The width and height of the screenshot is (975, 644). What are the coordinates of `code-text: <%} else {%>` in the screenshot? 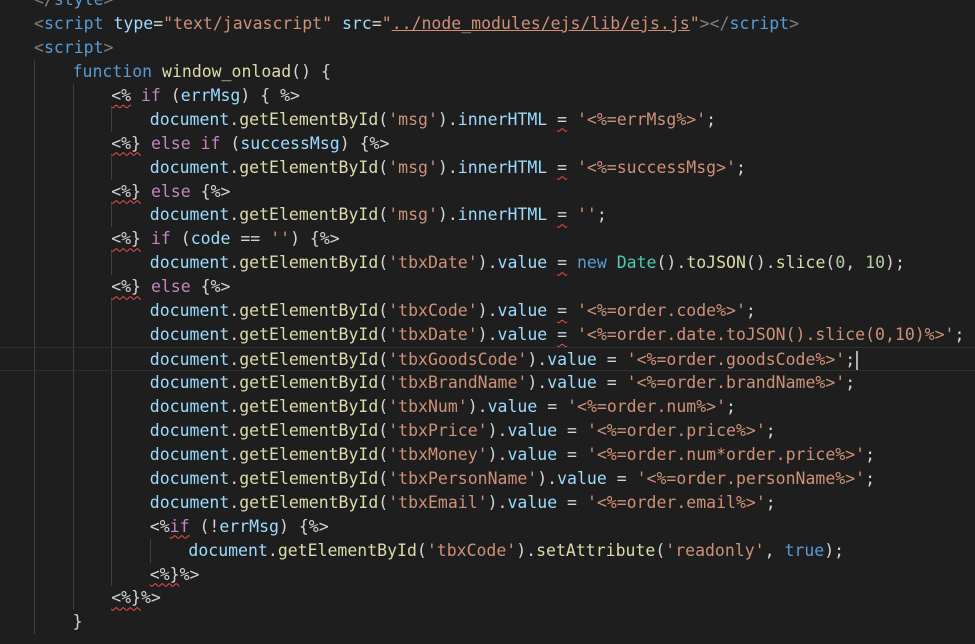 It's located at (170, 192).